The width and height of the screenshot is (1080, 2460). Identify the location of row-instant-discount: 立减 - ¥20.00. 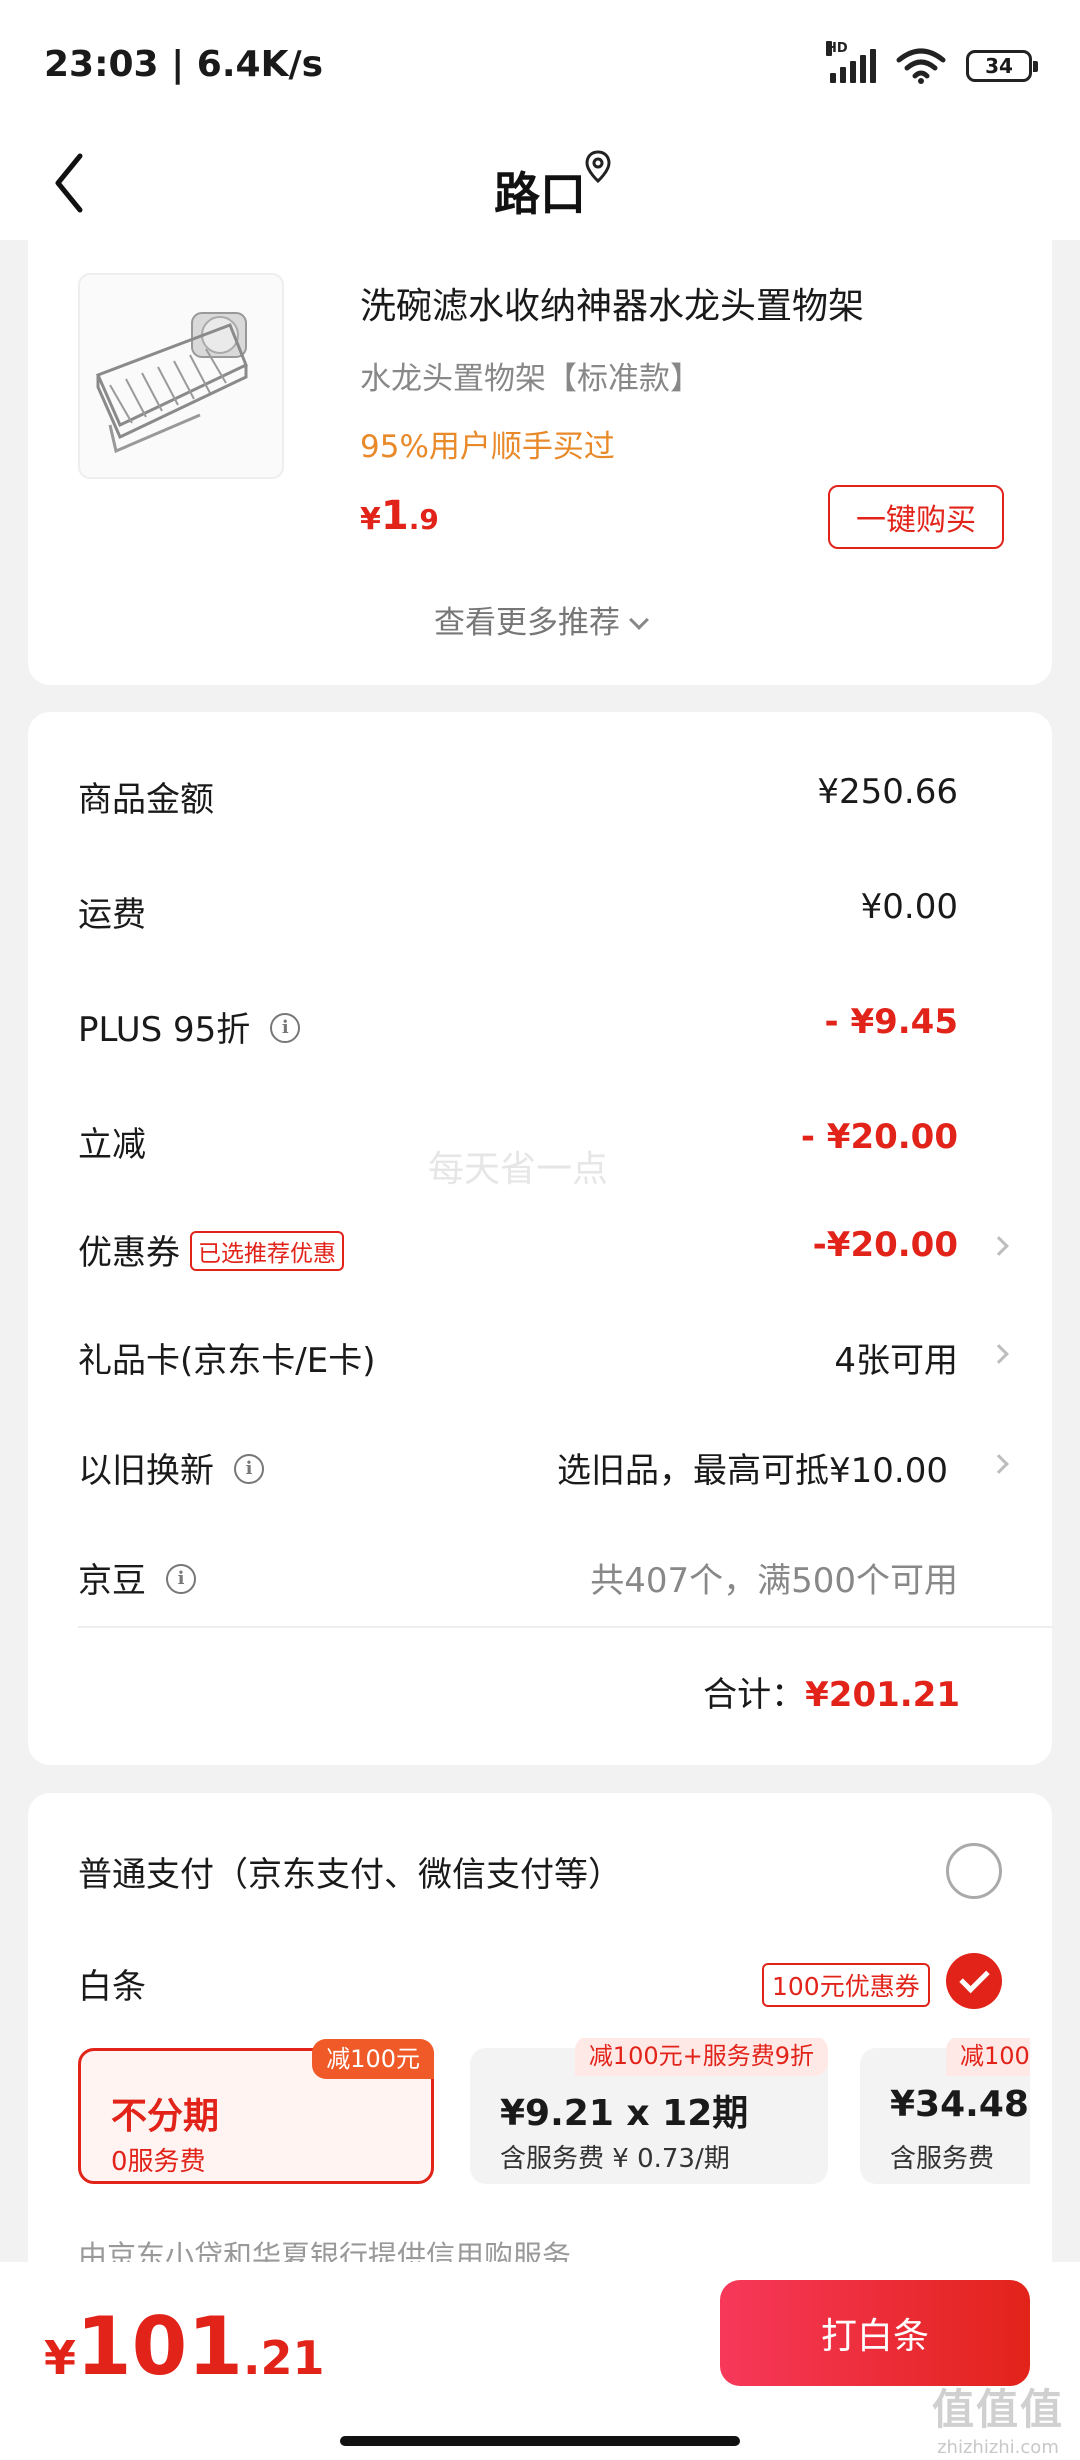
(543, 1139).